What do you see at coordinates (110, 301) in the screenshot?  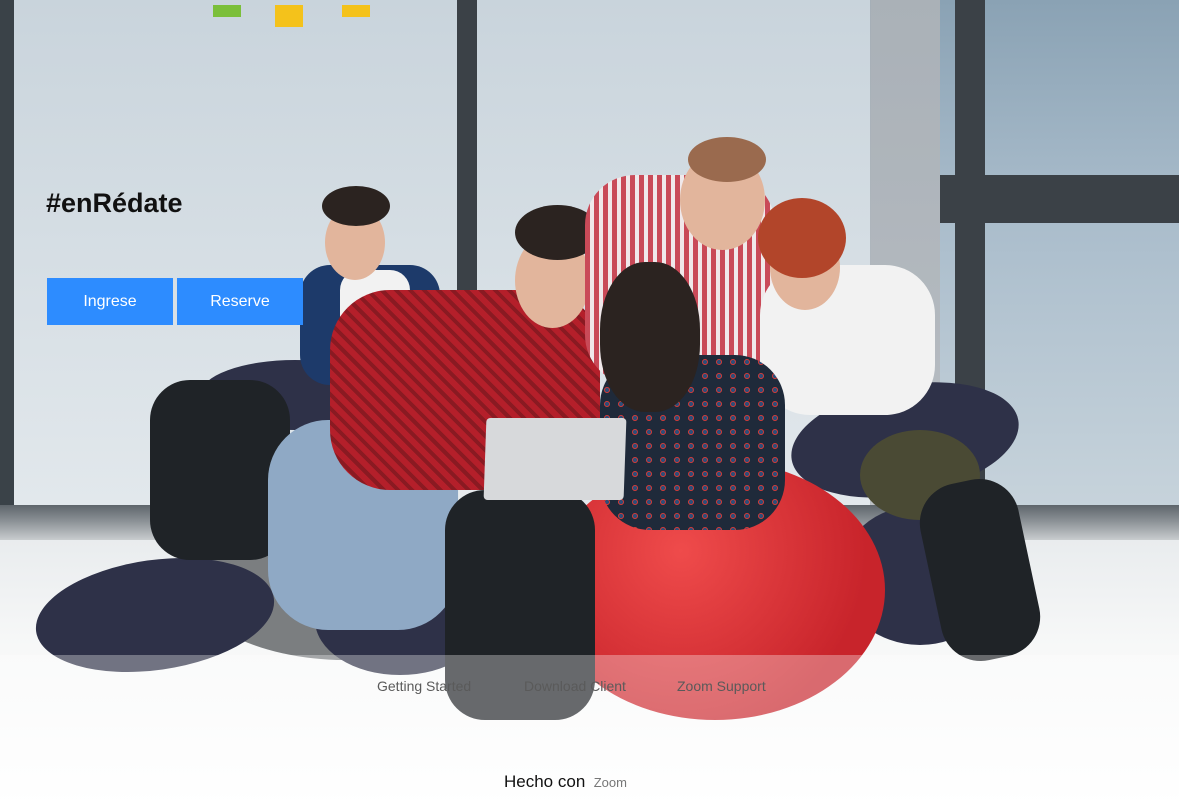 I see `ingrese-button: Ingrese` at bounding box center [110, 301].